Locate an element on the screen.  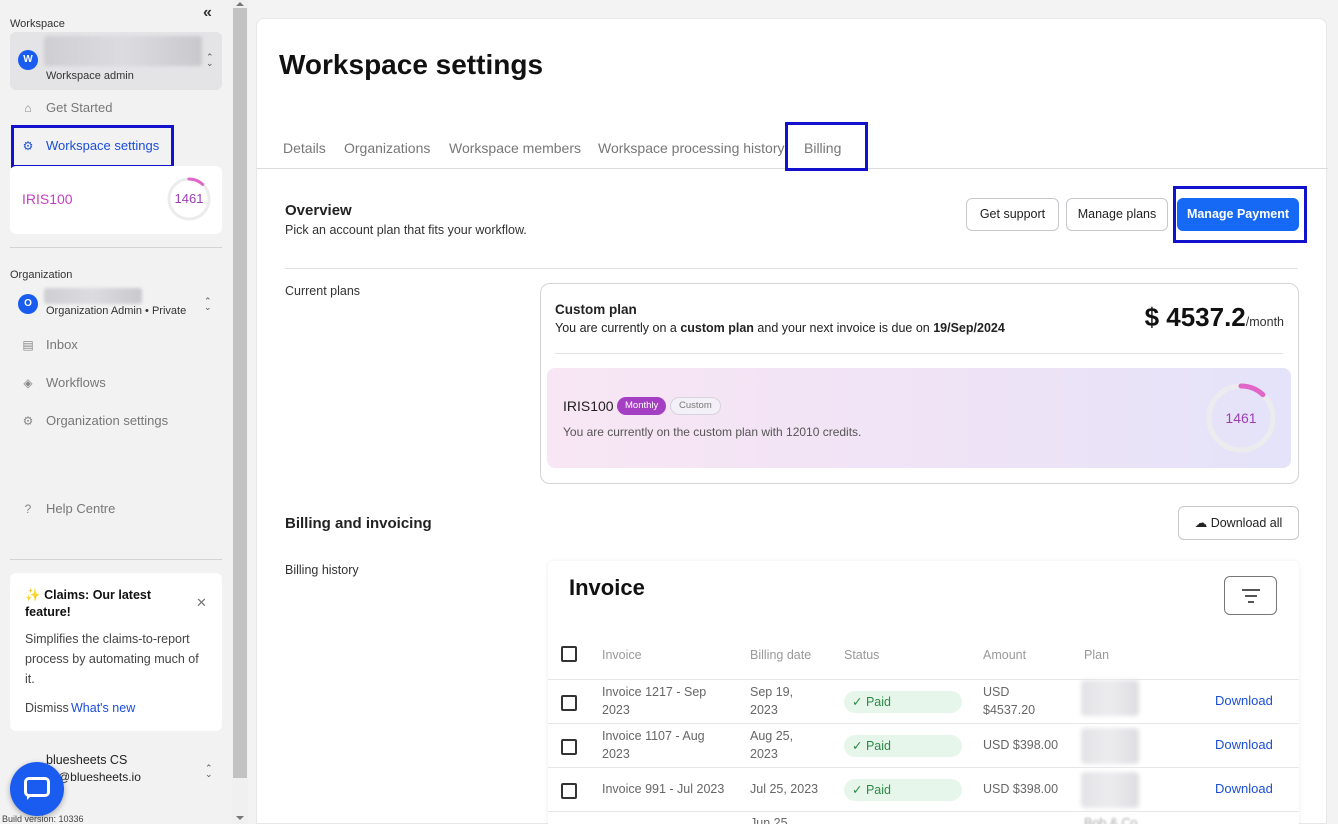
filter-button is located at coordinates (1250, 595).